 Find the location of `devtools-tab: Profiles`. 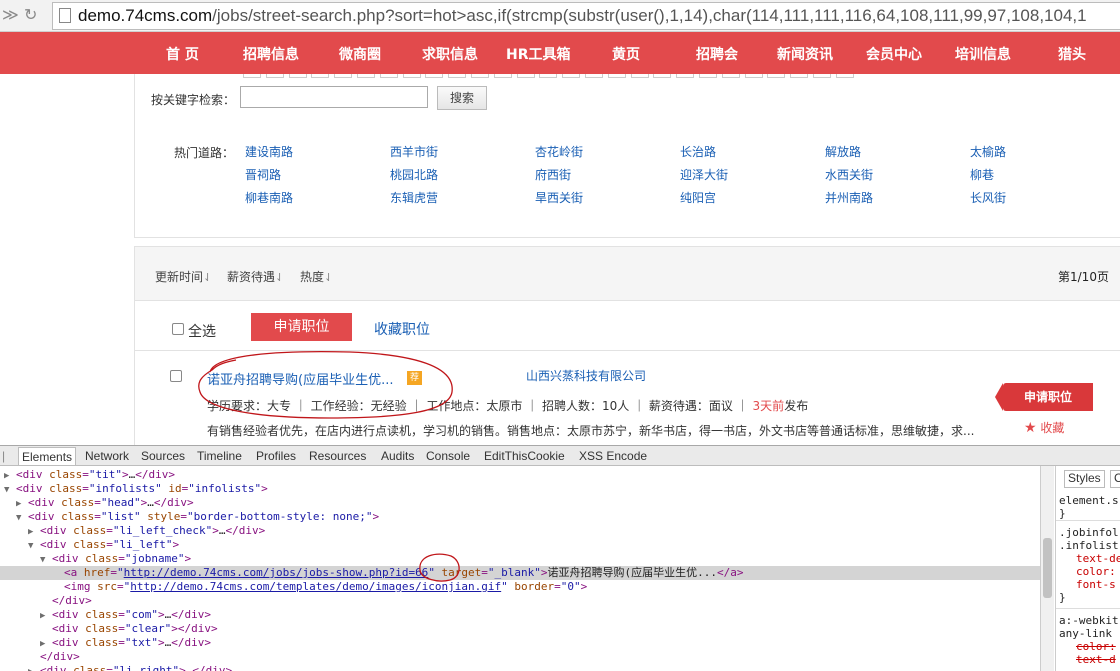

devtools-tab: Profiles is located at coordinates (276, 456).